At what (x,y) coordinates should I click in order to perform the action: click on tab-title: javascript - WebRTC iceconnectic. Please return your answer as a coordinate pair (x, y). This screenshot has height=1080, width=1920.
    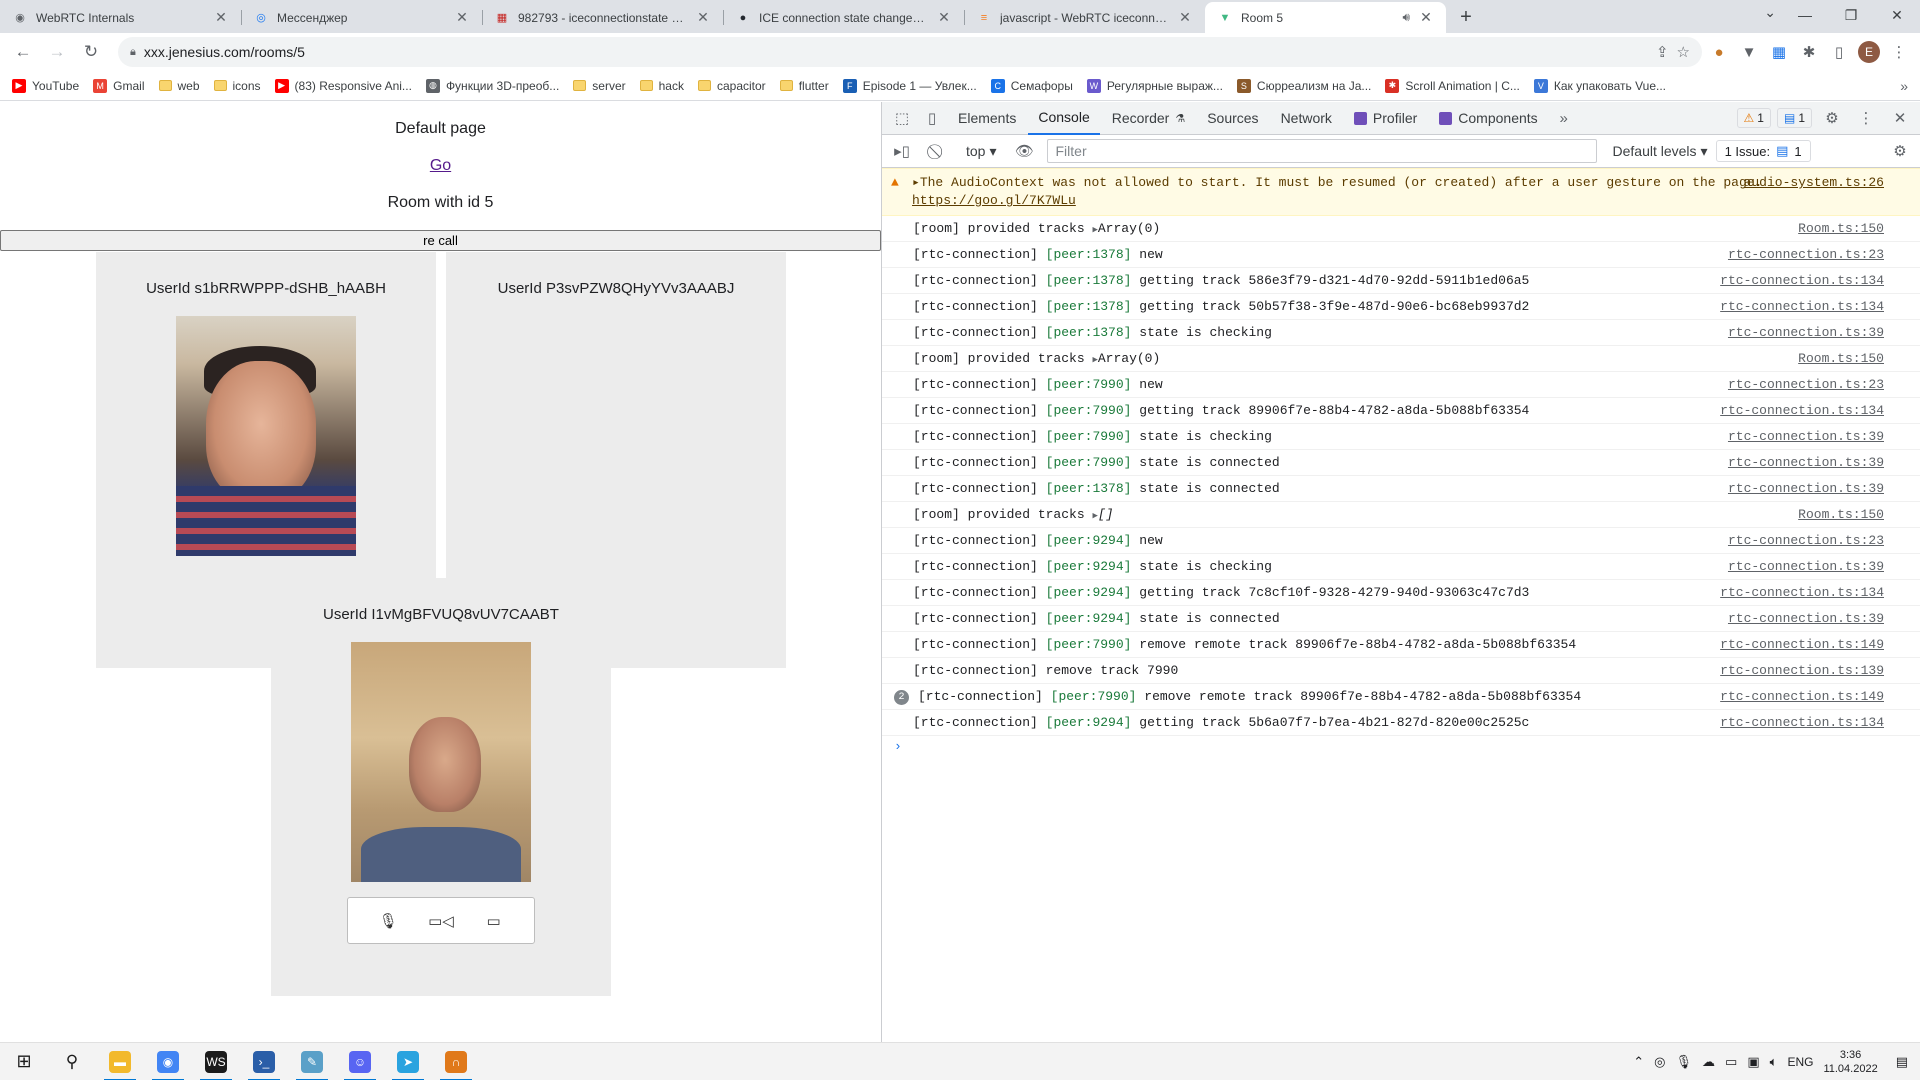
    Looking at the image, I should click on (1084, 18).